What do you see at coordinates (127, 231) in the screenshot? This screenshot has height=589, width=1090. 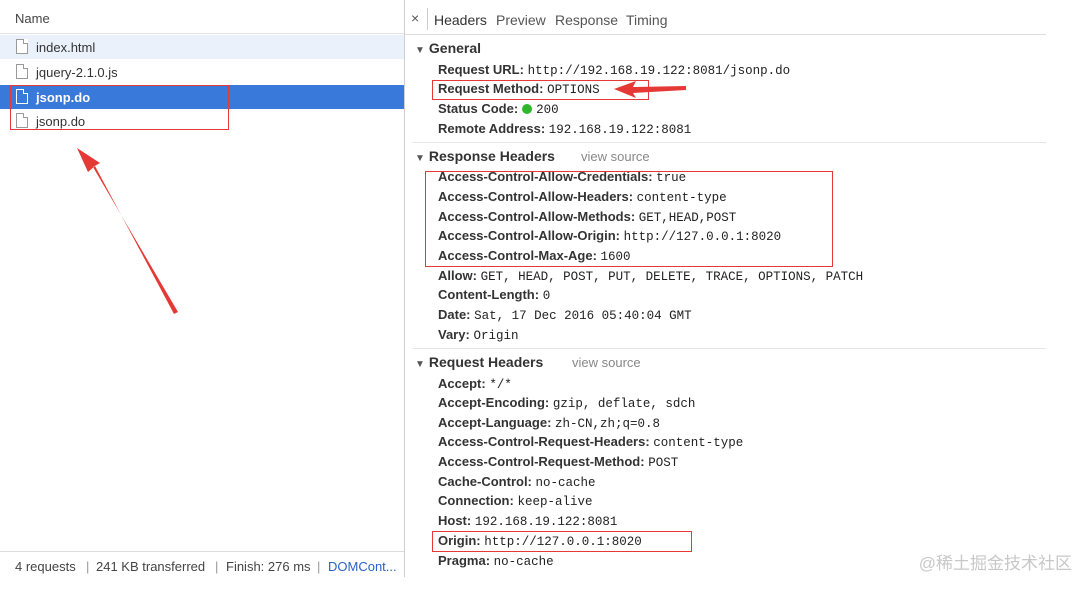 I see `arrow-to-requests-icon` at bounding box center [127, 231].